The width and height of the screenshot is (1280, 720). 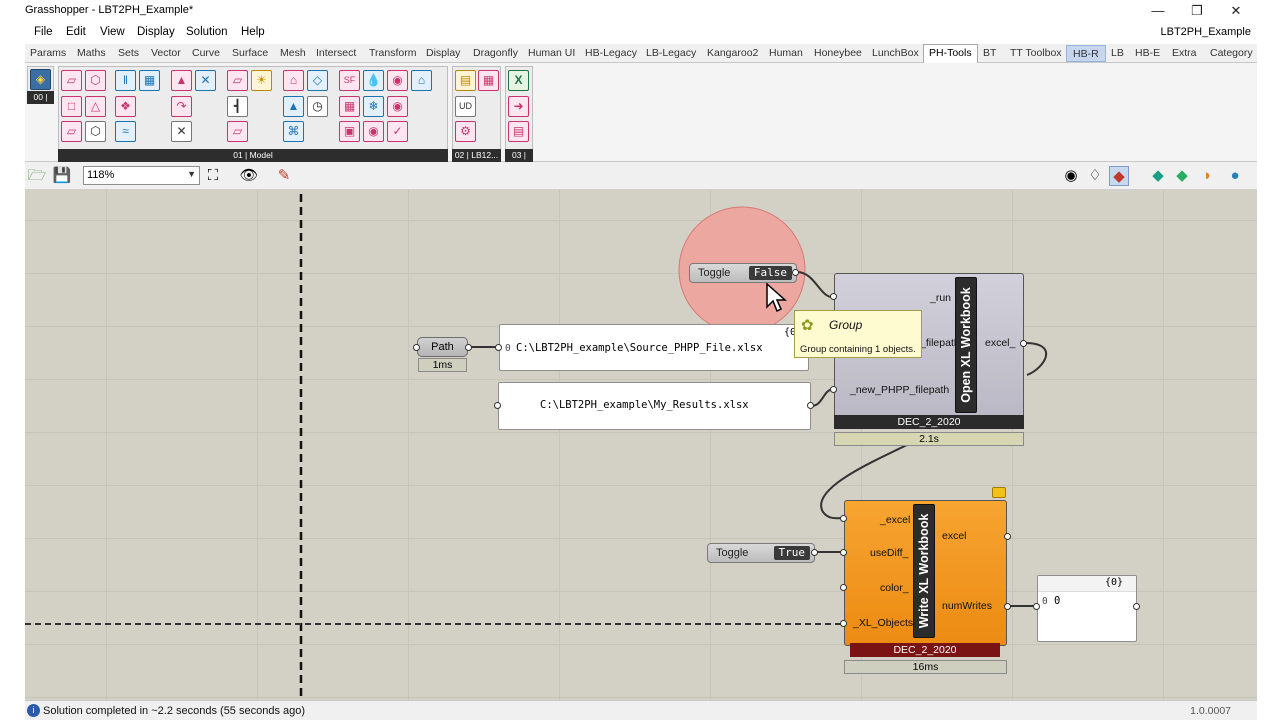 I want to click on component-icon: □, so click(x=71, y=106).